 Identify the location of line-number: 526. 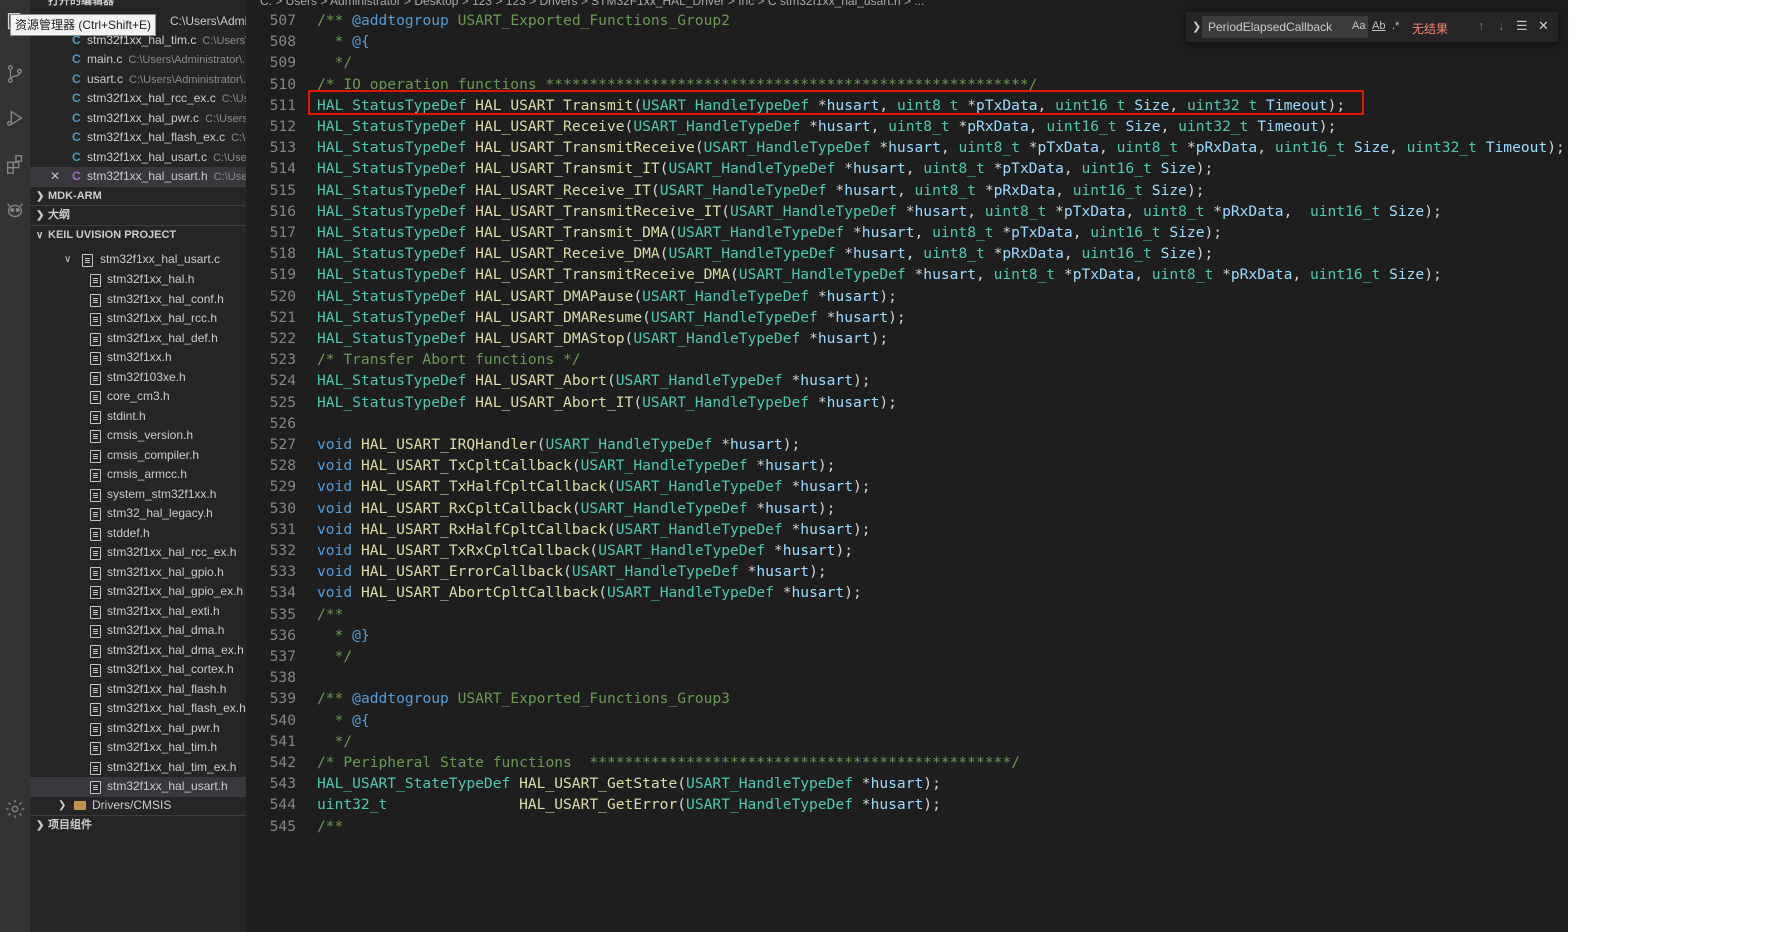
(282, 423).